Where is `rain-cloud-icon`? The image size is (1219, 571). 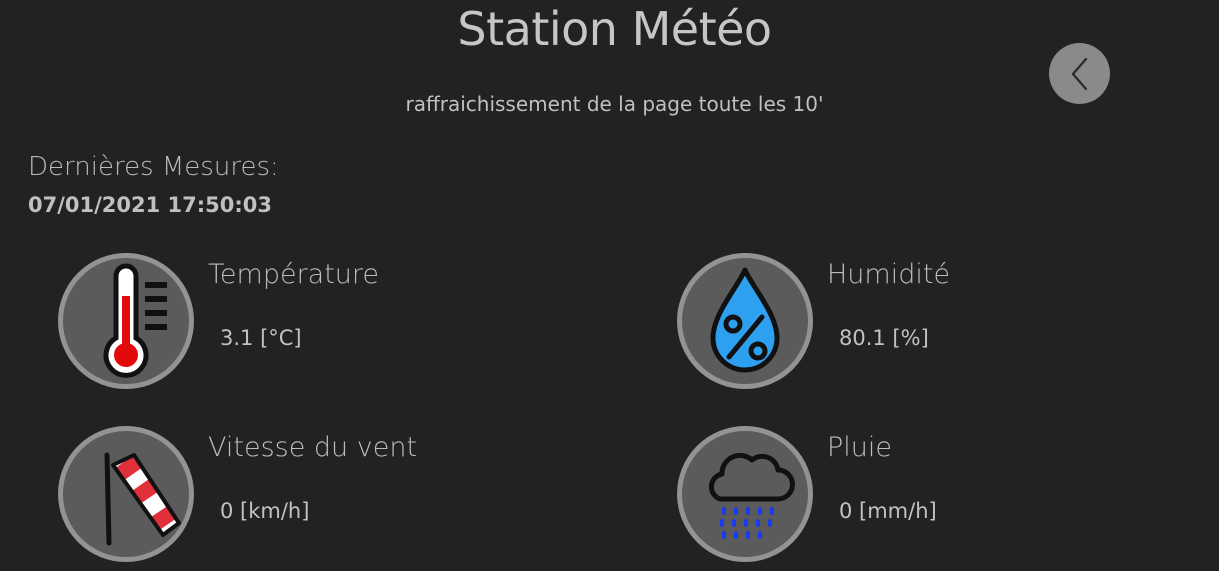 rain-cloud-icon is located at coordinates (751, 495).